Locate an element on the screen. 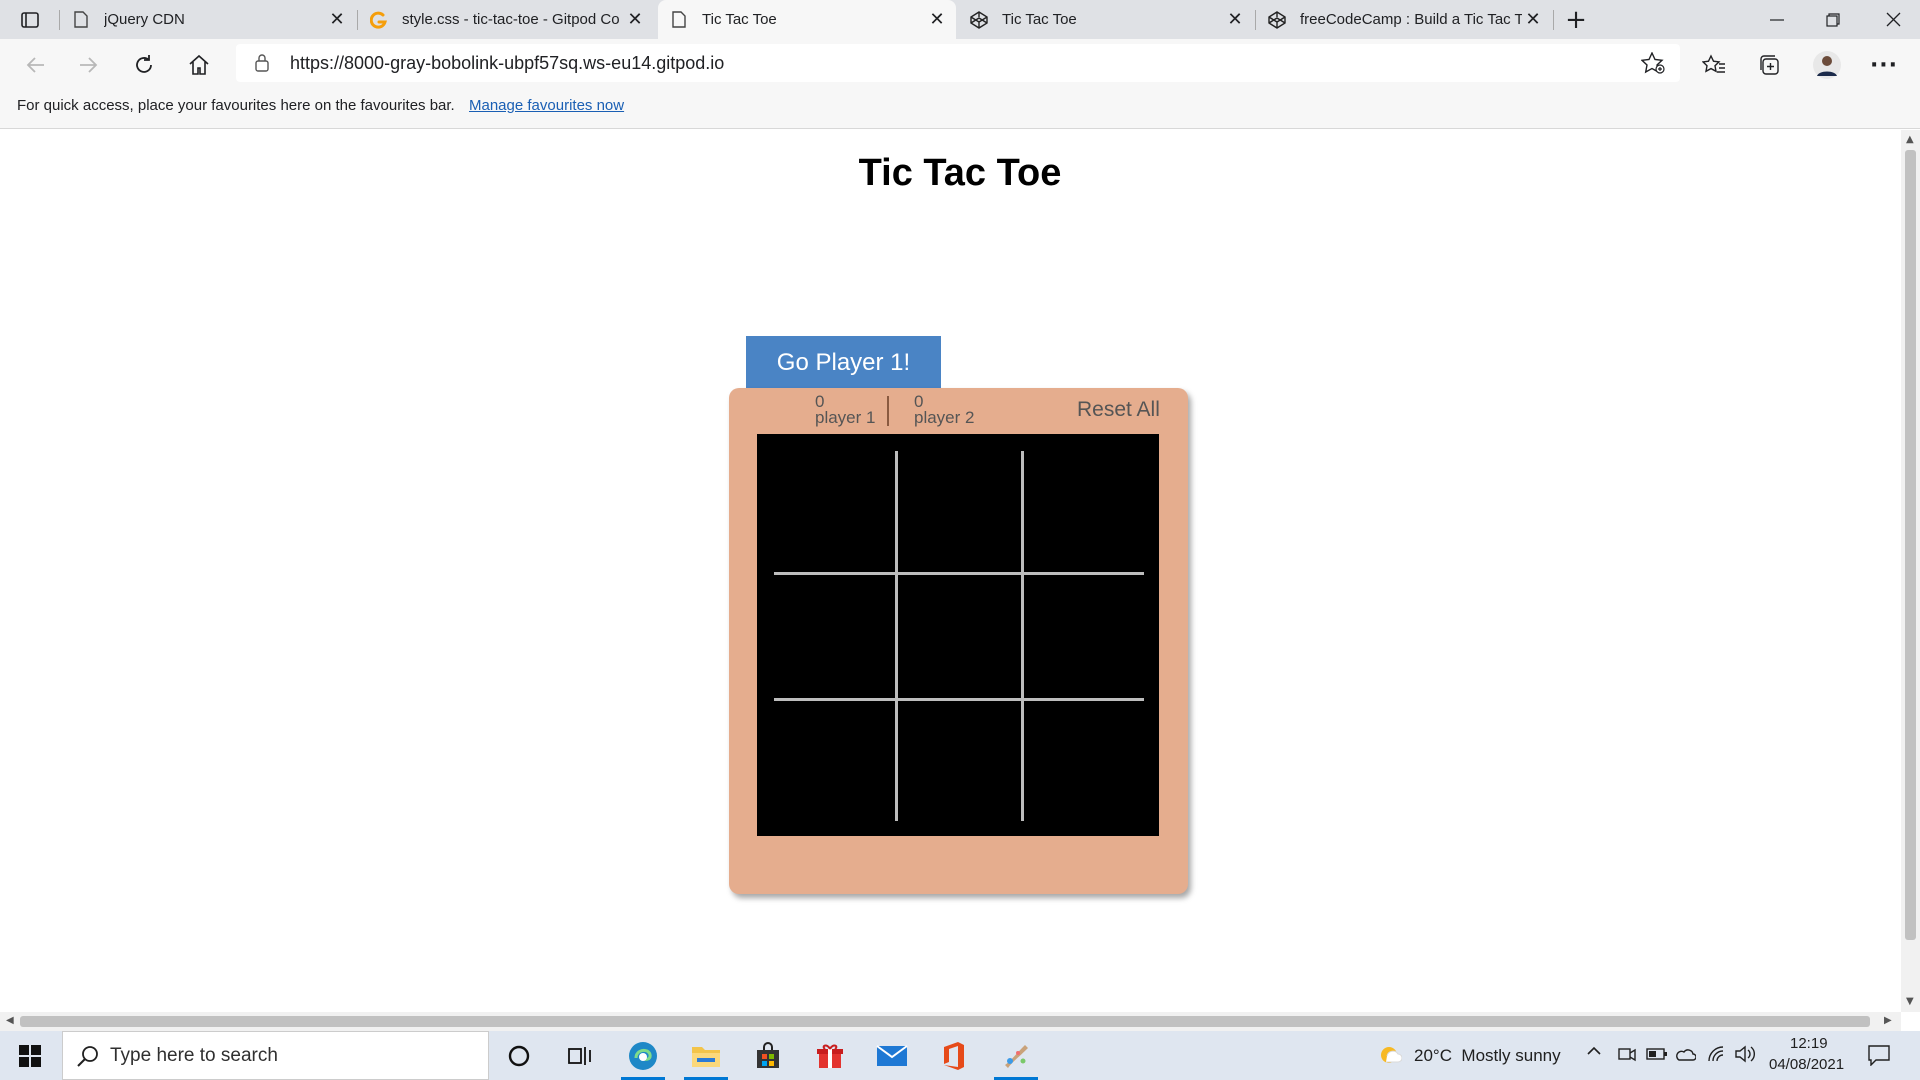 Image resolution: width=1920 pixels, height=1080 pixels. tab-tic-tac-toe-active: Tic Tac Toe ✕ is located at coordinates (807, 19).